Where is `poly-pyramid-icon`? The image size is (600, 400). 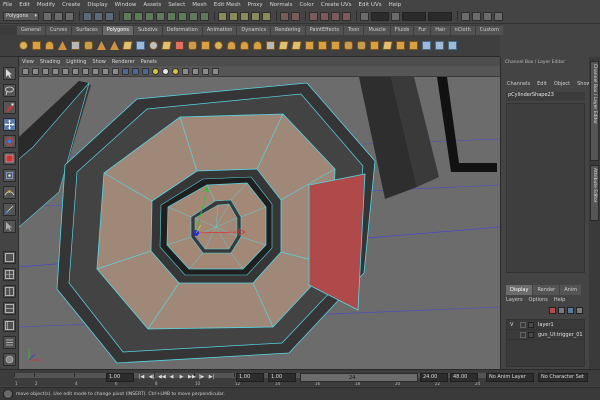
poly-pyramid-icon is located at coordinates (114, 45).